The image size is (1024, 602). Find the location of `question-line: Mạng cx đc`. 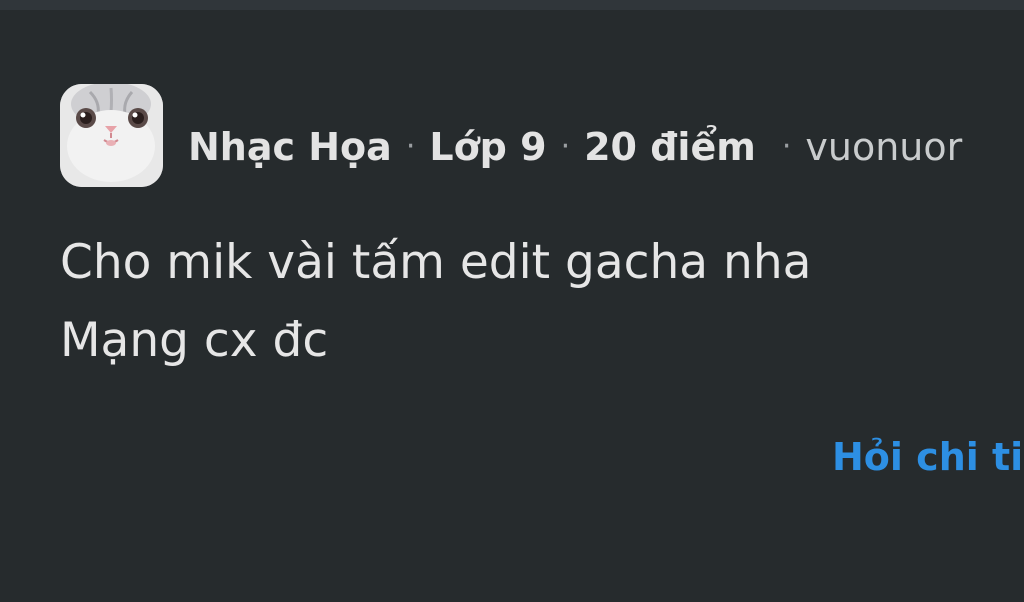

question-line: Mạng cx đc is located at coordinates (194, 340).